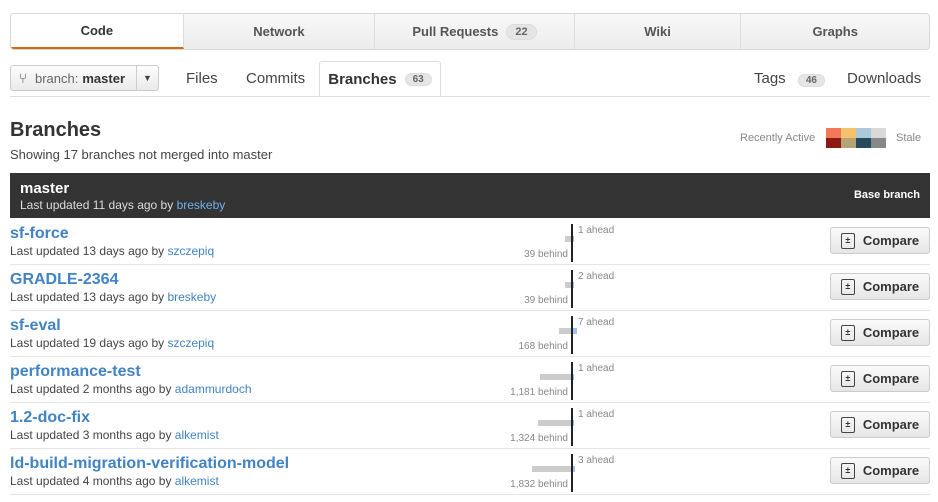 The image size is (938, 502). I want to click on tab-label: Network, so click(279, 31).